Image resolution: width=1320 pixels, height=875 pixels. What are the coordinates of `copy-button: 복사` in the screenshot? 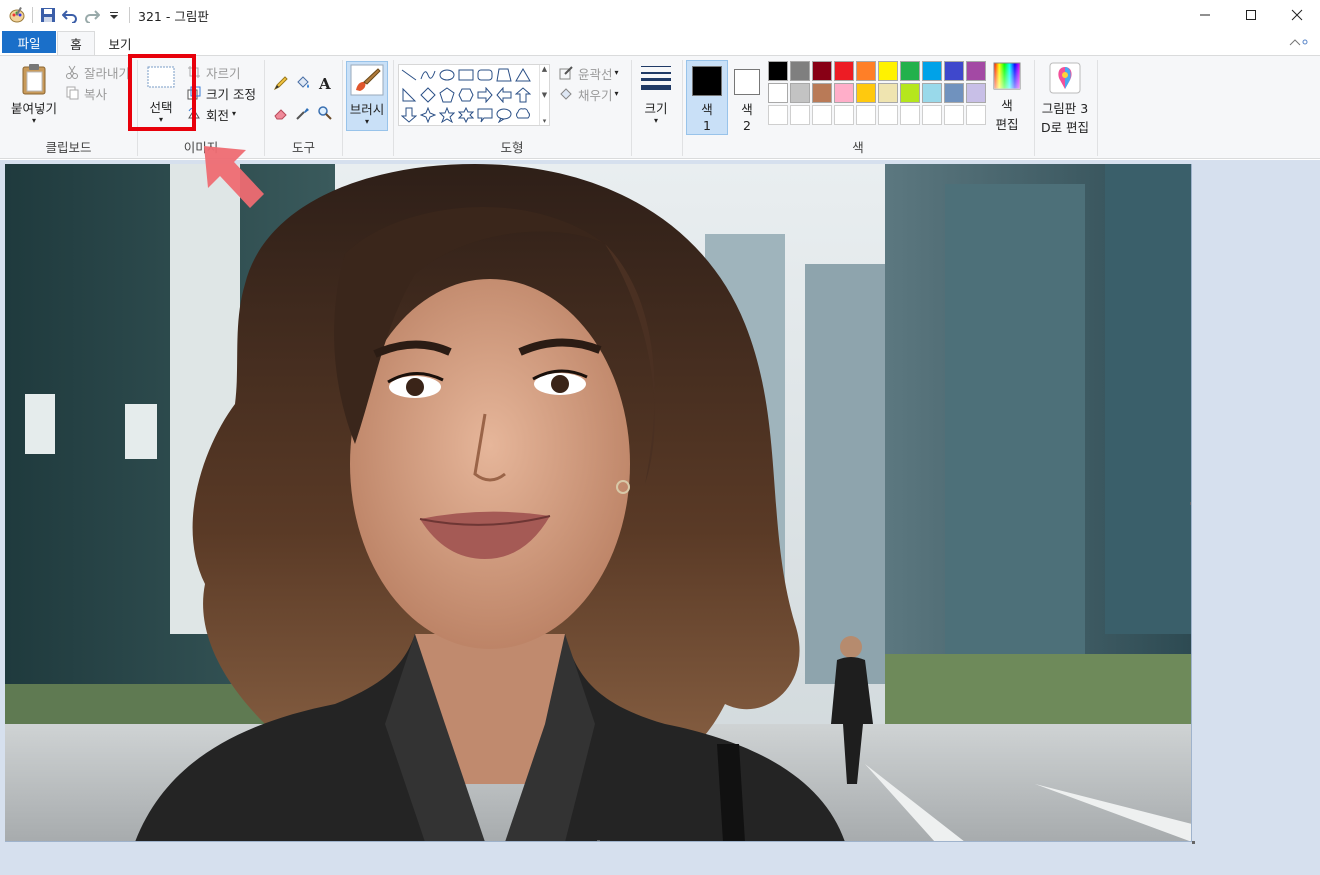 It's located at (85, 93).